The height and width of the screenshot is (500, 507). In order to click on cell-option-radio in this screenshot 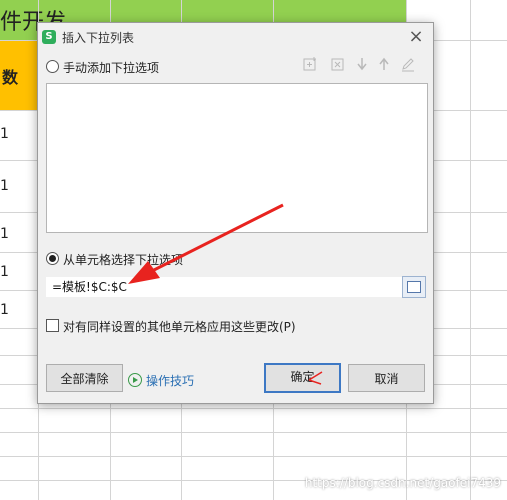, I will do `click(52, 258)`.